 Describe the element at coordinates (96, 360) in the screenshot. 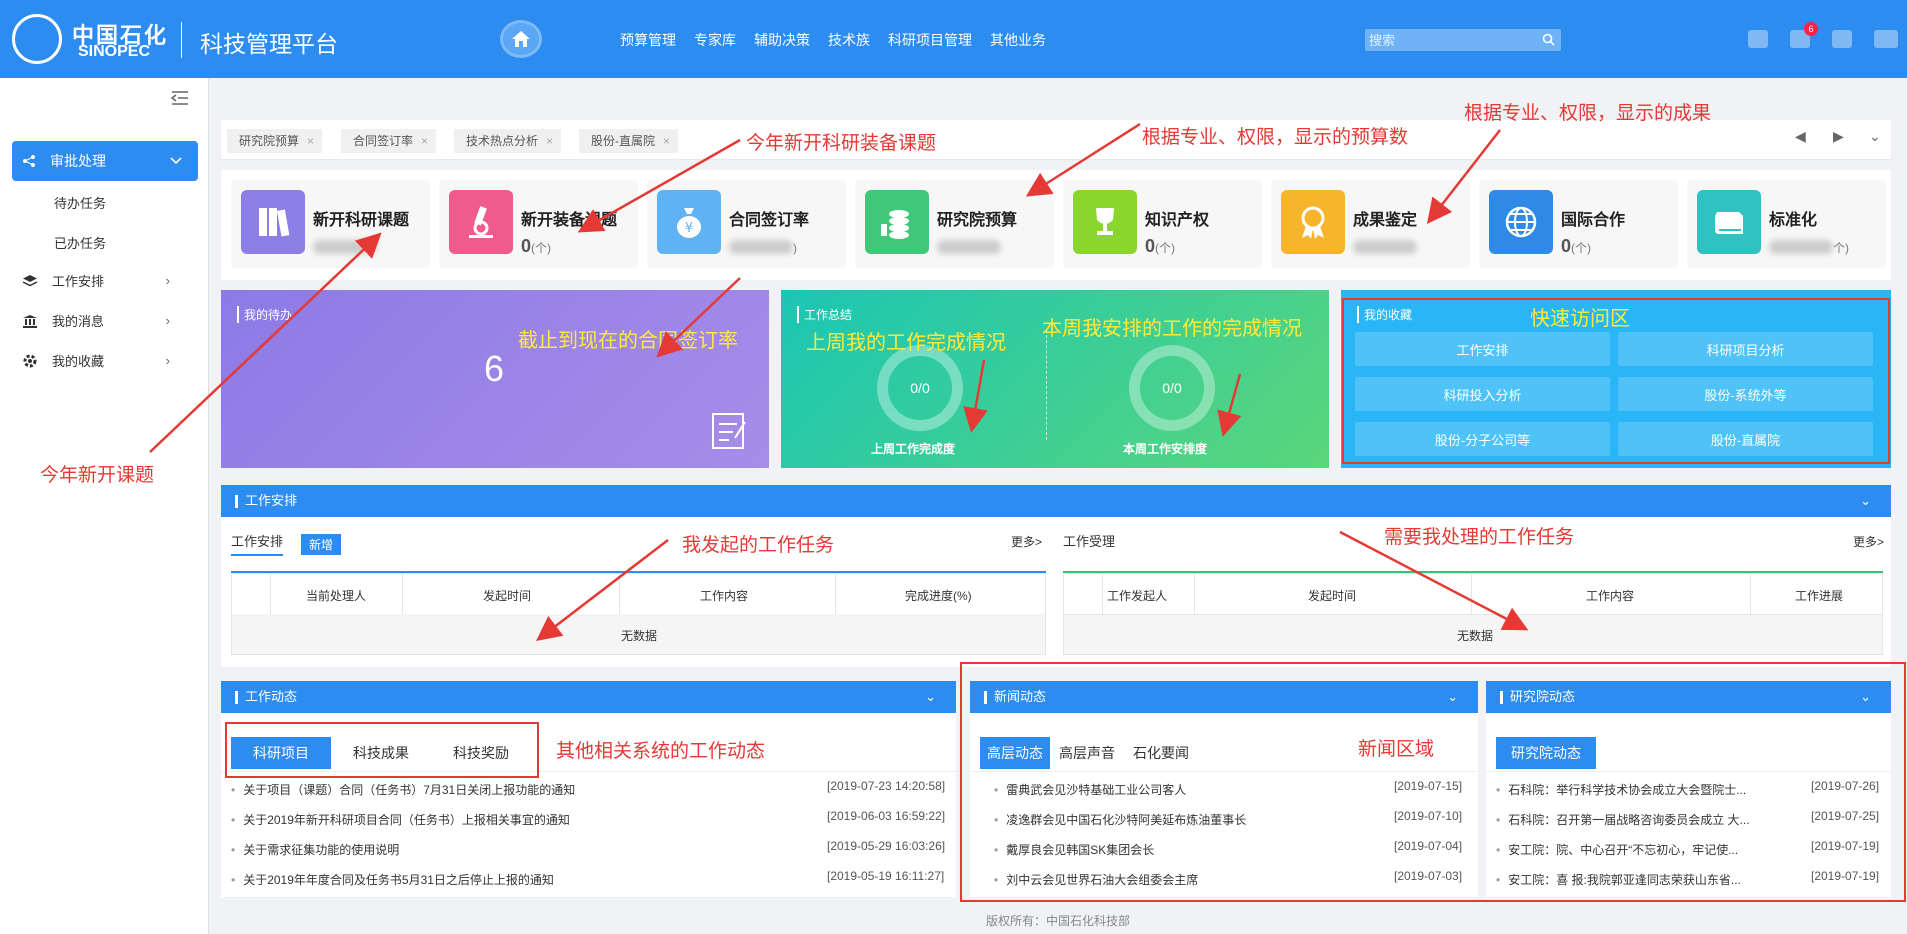

I see `sidebar-item-favorites: 我的收藏 ›` at that location.